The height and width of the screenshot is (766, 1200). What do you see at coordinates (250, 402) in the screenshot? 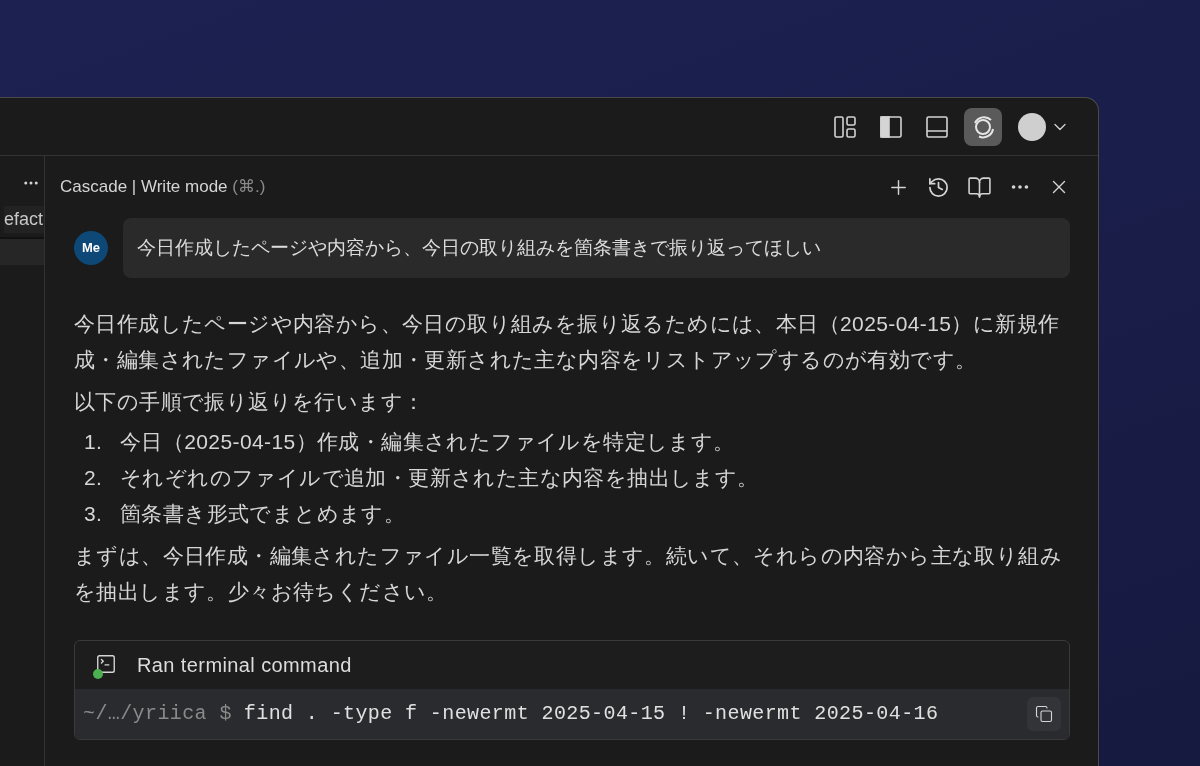
I see `response-paragraph: 以下の手順で振り返りを行います：` at bounding box center [250, 402].